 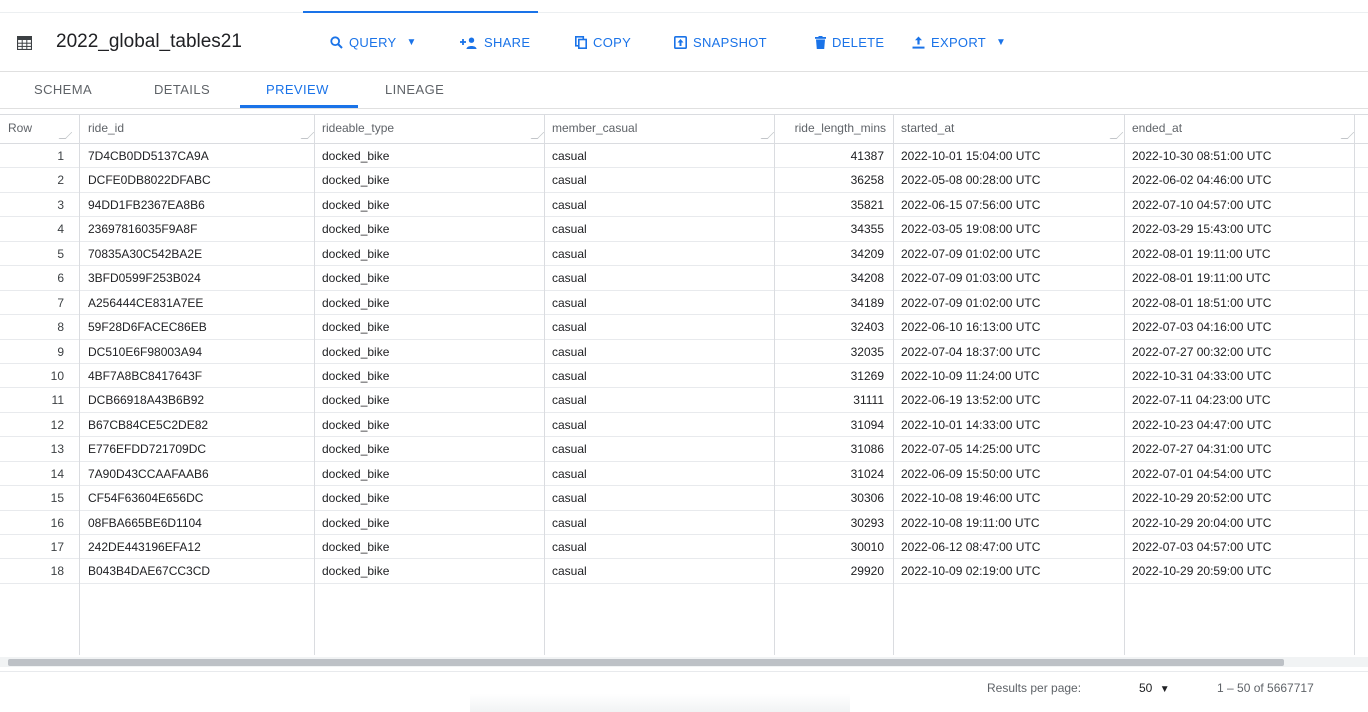 I want to click on cell-ride-id: 59F28D6FACEC86EB, so click(x=147, y=327).